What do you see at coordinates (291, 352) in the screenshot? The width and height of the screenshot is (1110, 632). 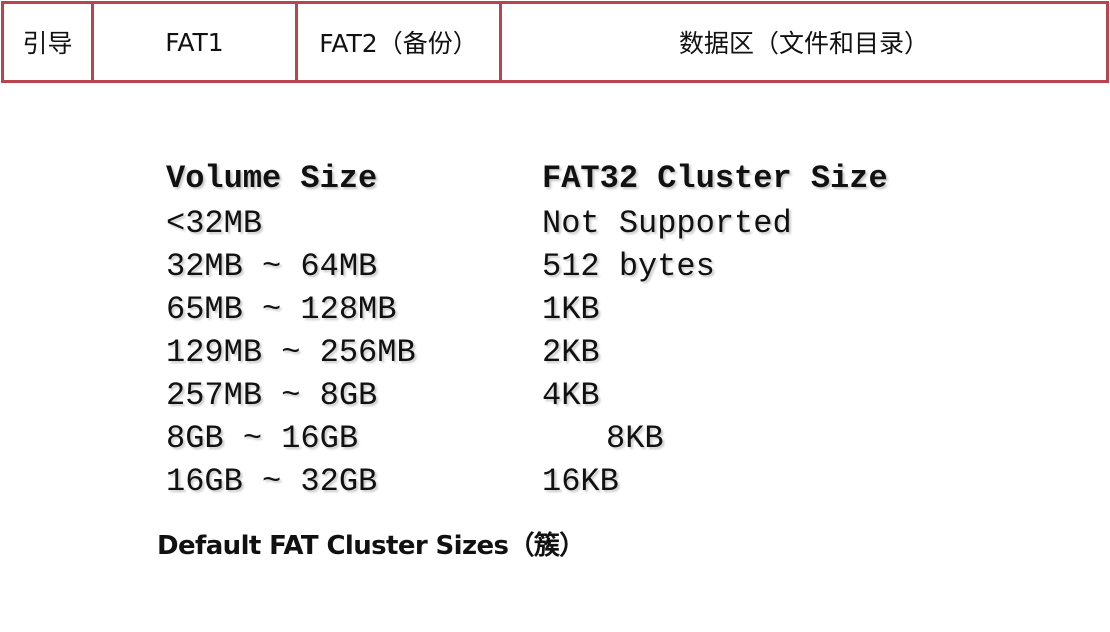 I see `volume-size-cell: 129MB ~ 256MB` at bounding box center [291, 352].